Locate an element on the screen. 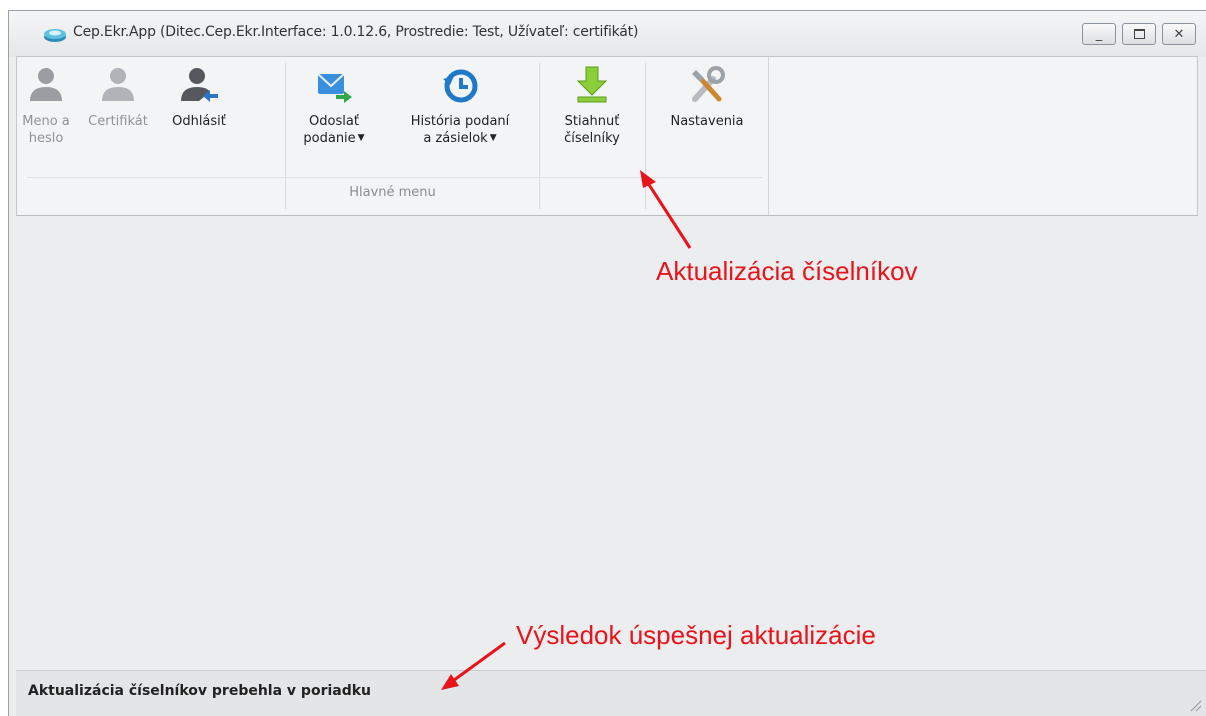 This screenshot has width=1206, height=716. ribbon-button-label: Nastavenia is located at coordinates (707, 121).